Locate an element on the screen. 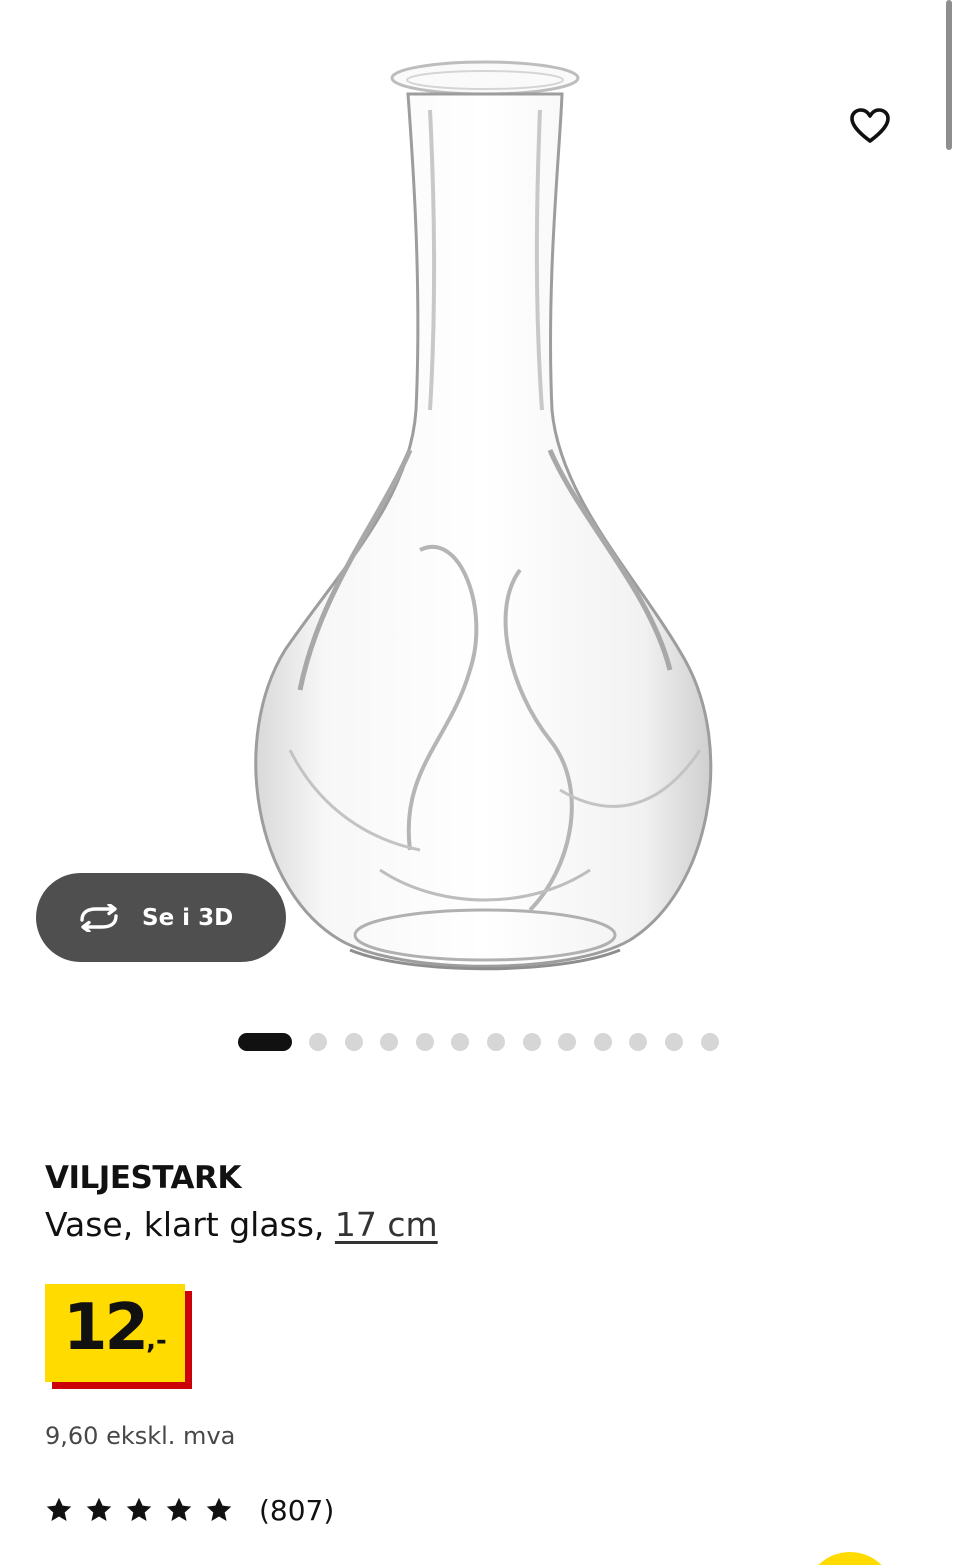  product-description: Vase, klart glass, 17 cm is located at coordinates (241, 1224).